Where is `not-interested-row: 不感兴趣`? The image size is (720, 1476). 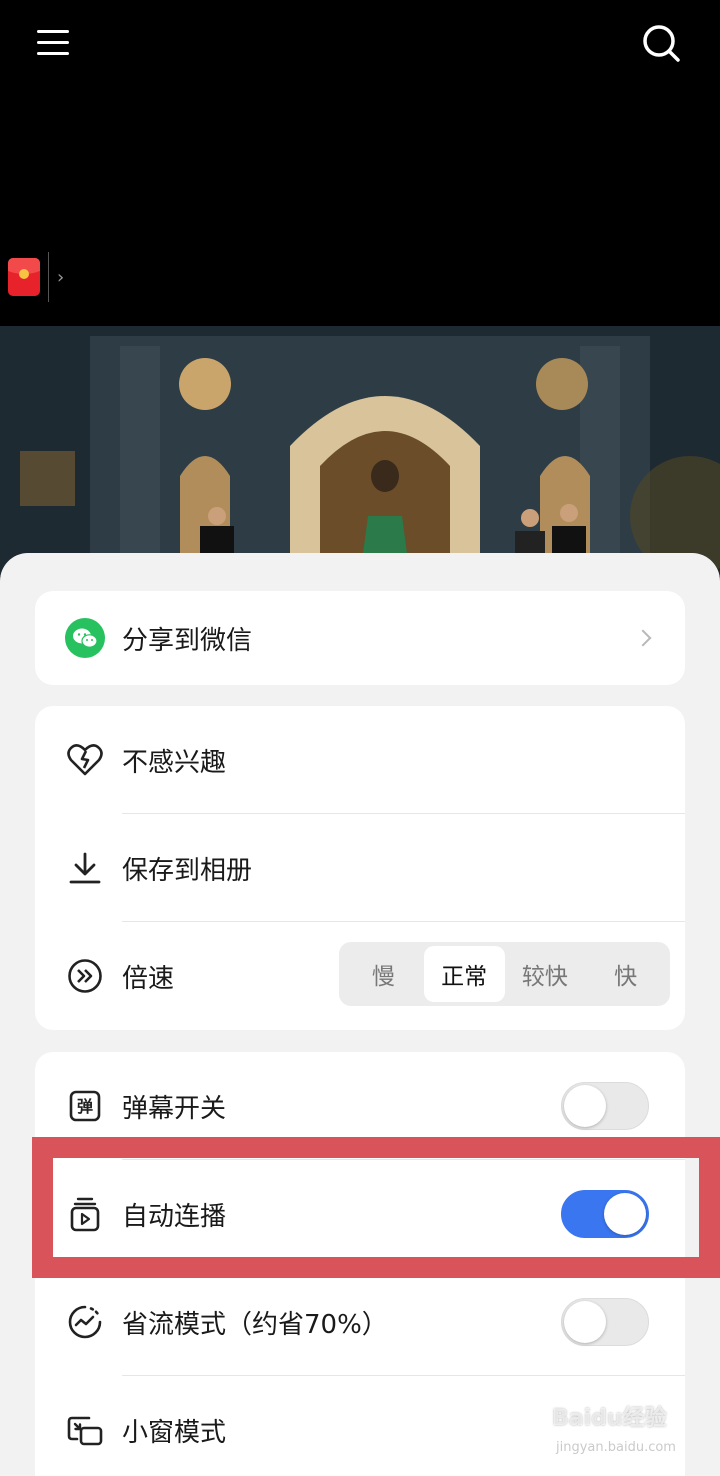
not-interested-row: 不感兴趣 is located at coordinates (360, 760).